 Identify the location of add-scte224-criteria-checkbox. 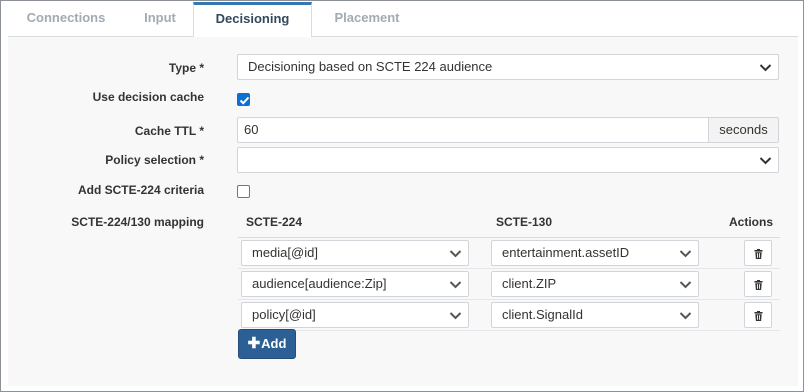
(243, 191).